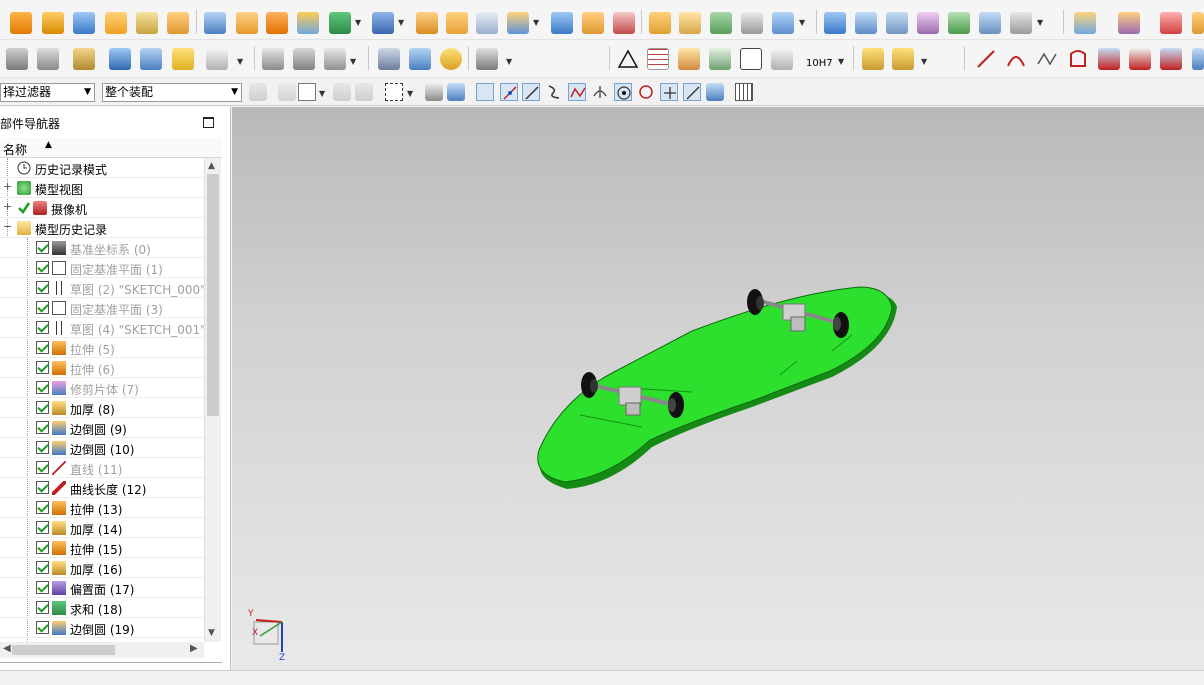  What do you see at coordinates (1171, 59) in the screenshot?
I see `intersection-curve-tool-icon` at bounding box center [1171, 59].